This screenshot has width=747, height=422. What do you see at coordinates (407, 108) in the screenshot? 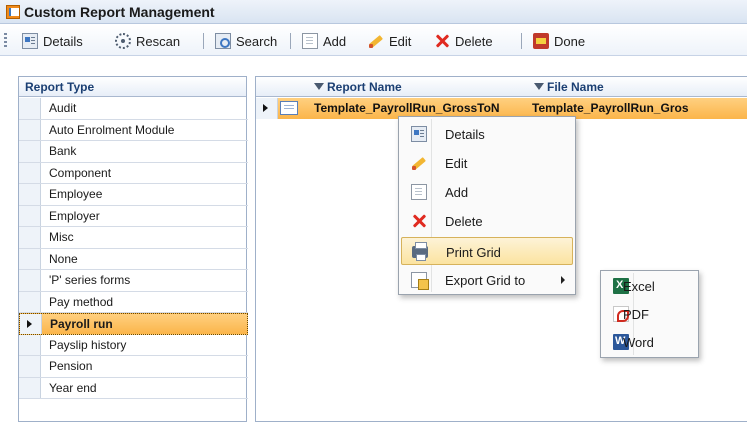
I see `cell-report-name: Template_PayrollRun_GrossToN` at bounding box center [407, 108].